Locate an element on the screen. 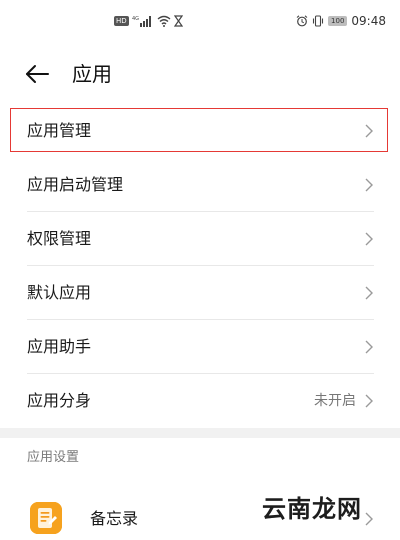 This screenshot has height=540, width=400. menu-item-app-twin: 应用分身 未开启 is located at coordinates (200, 401).